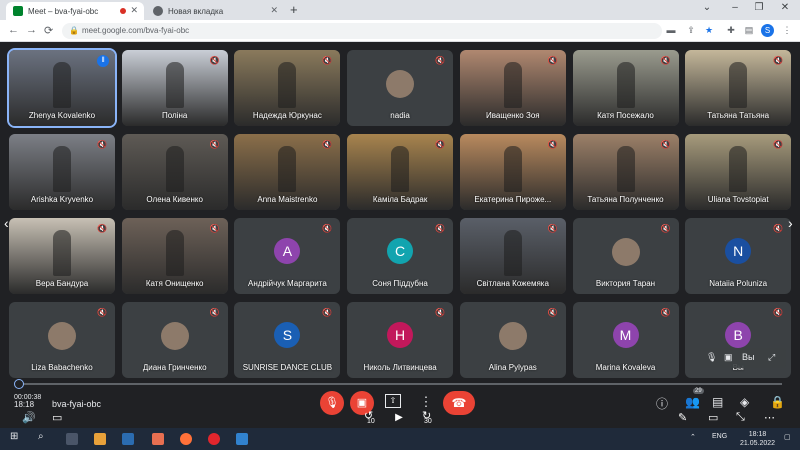  I want to click on camera-in-use-icon: ▬, so click(671, 30).